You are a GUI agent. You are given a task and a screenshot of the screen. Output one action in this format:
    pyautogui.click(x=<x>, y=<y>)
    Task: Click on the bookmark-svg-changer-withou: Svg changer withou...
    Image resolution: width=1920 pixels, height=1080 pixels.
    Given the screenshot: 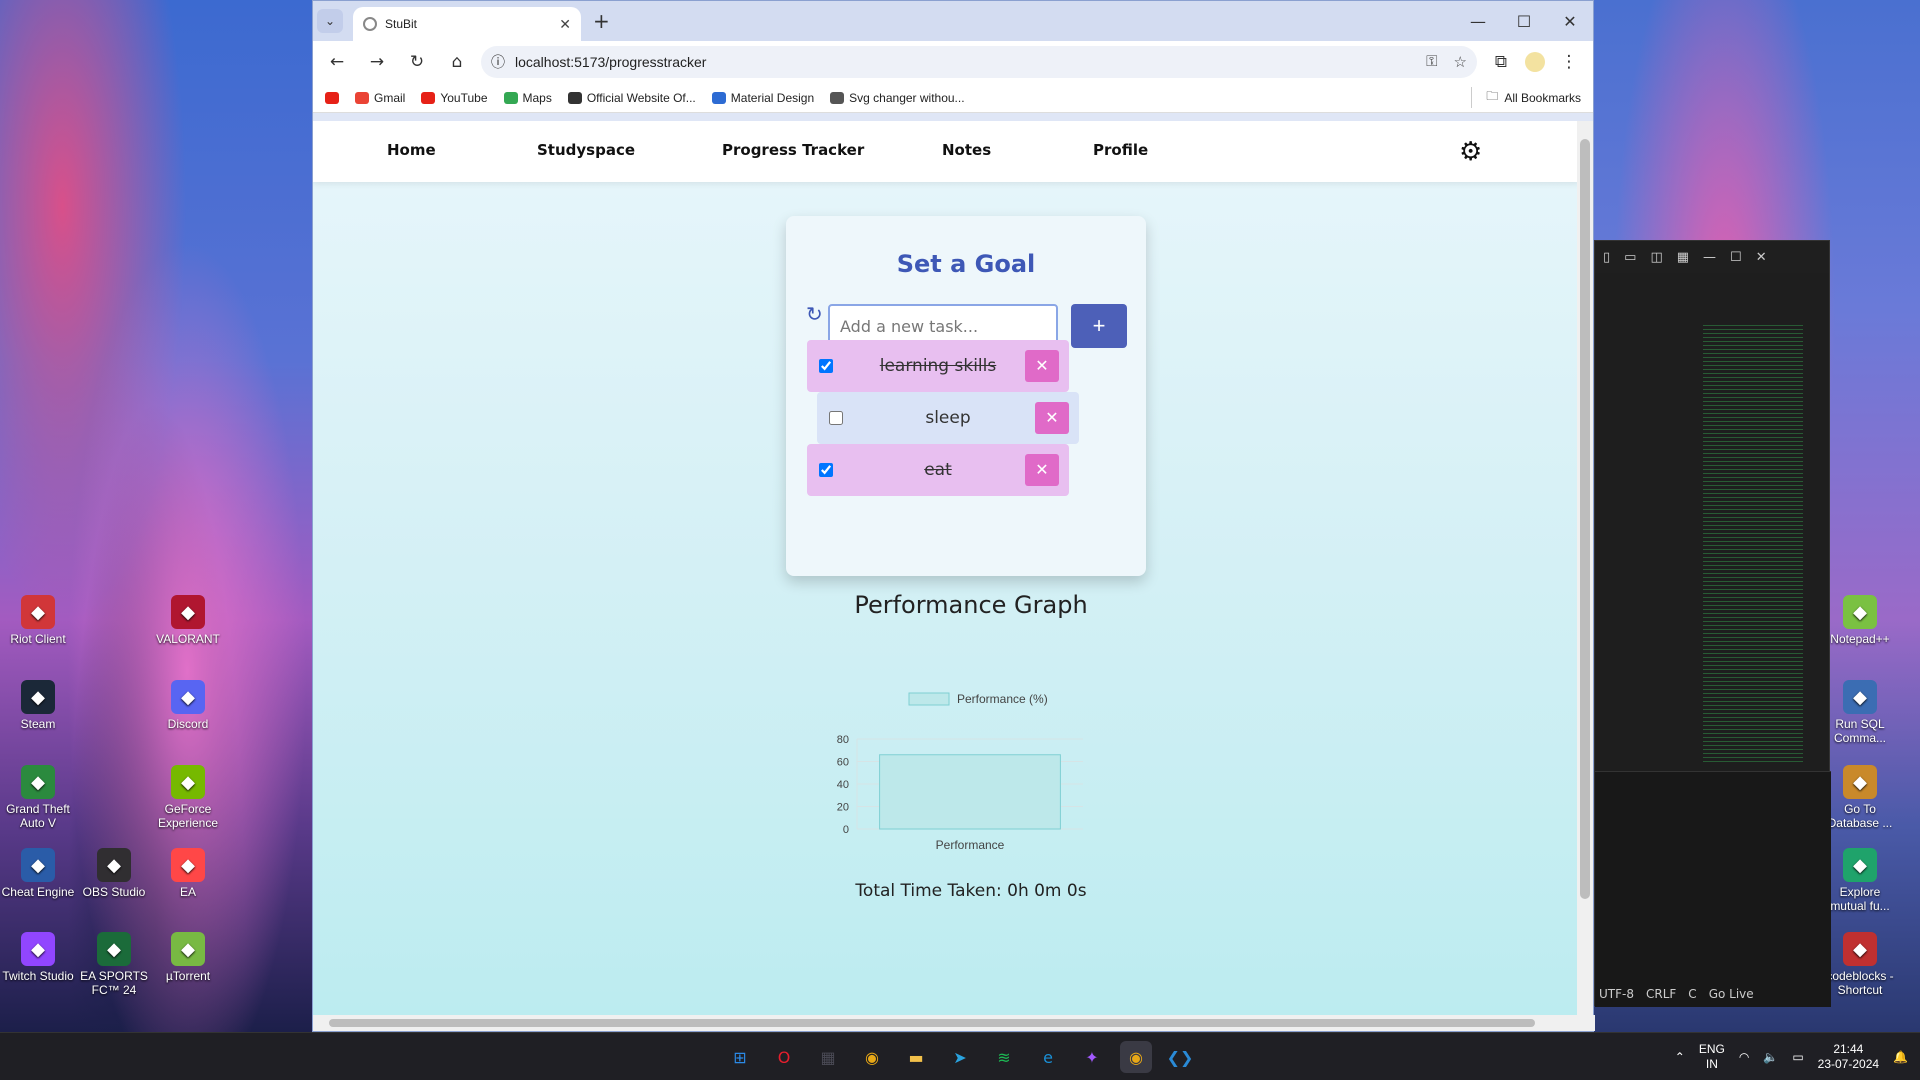 What is the action you would take?
    pyautogui.click(x=897, y=98)
    